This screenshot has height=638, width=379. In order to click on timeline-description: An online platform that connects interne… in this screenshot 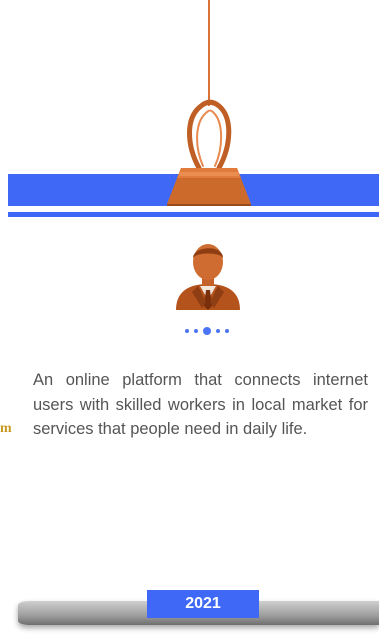, I will do `click(200, 404)`.